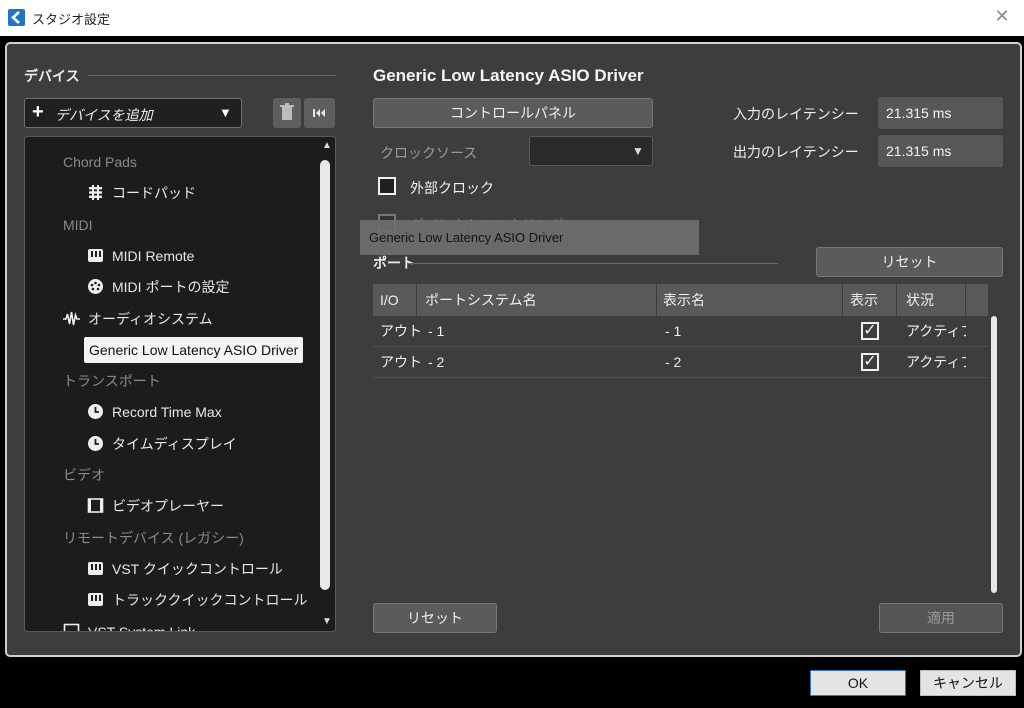  I want to click on add-device-dropdown: + デバイスを追加 ▼, so click(133, 113).